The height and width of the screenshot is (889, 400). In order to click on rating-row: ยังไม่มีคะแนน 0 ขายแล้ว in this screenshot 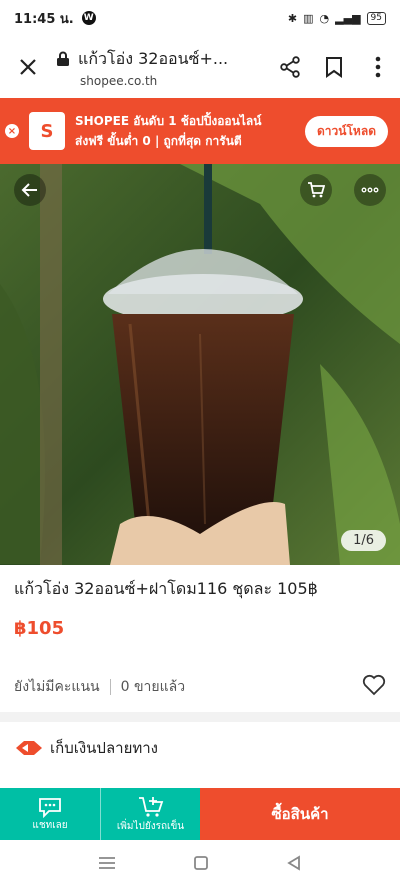, I will do `click(200, 687)`.